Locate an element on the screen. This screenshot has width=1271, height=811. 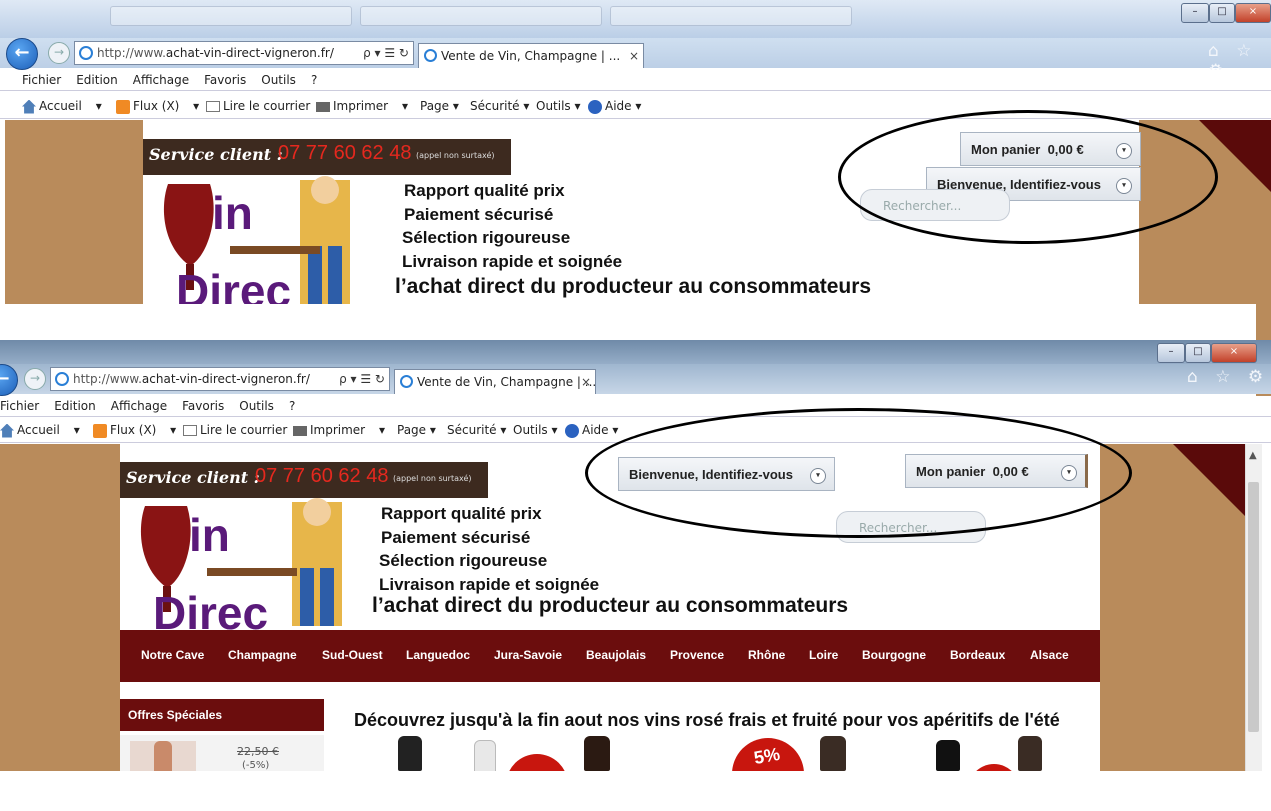
special-offers-header: Offres Spéciales is located at coordinates (222, 715).